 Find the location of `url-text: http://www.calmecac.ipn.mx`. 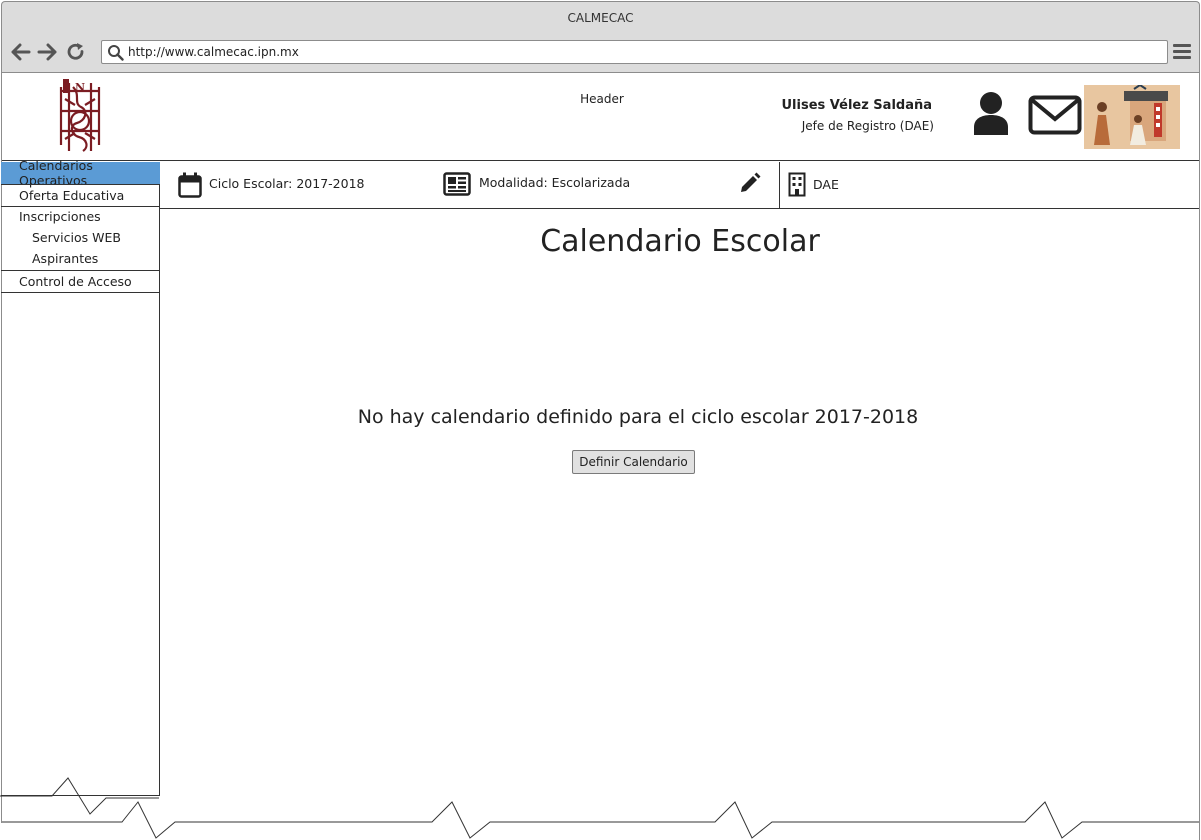

url-text: http://www.calmecac.ipn.mx is located at coordinates (213, 52).